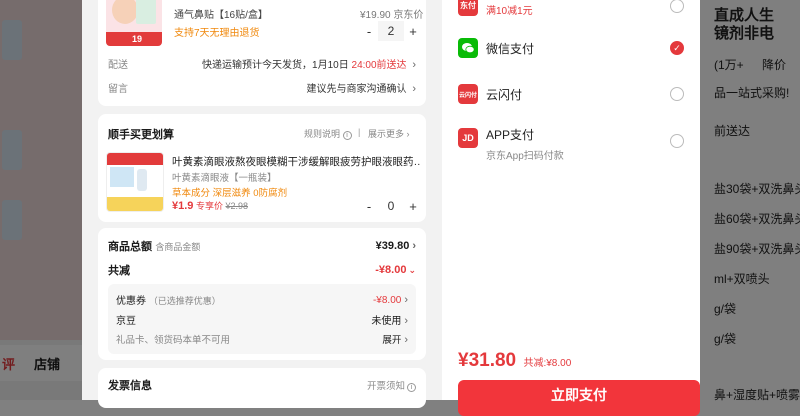 The height and width of the screenshot is (416, 800). Describe the element at coordinates (230, 193) in the screenshot. I see `addon-item-tags: 草本成分 深层滋养 0防腐剂` at that location.